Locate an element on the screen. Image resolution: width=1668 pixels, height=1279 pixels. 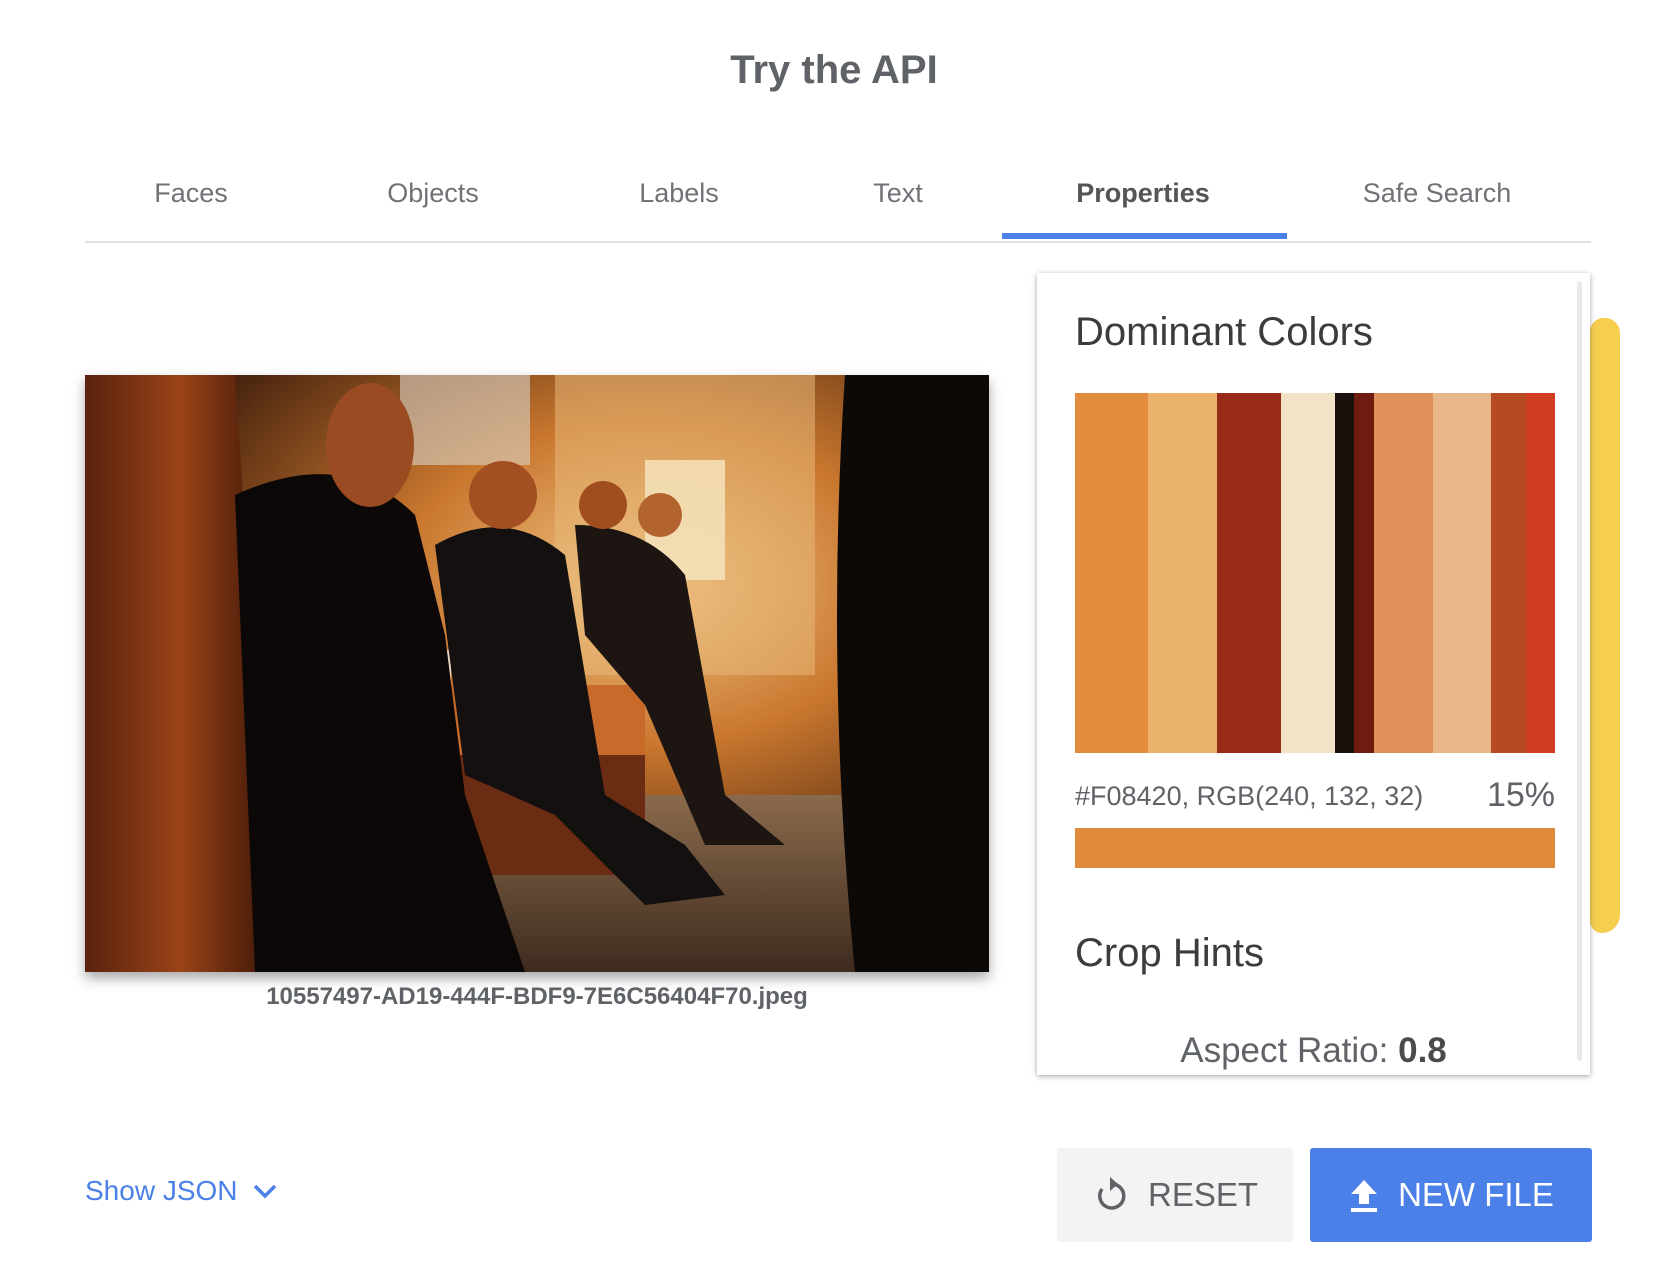
reset-icon is located at coordinates (1112, 1193).